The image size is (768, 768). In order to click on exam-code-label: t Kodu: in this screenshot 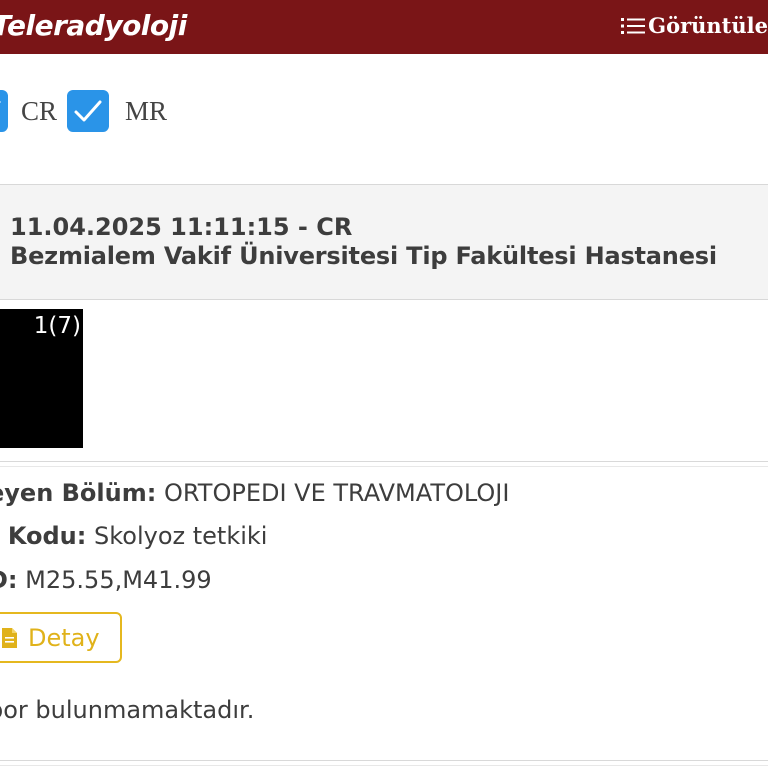, I will do `click(43, 536)`.